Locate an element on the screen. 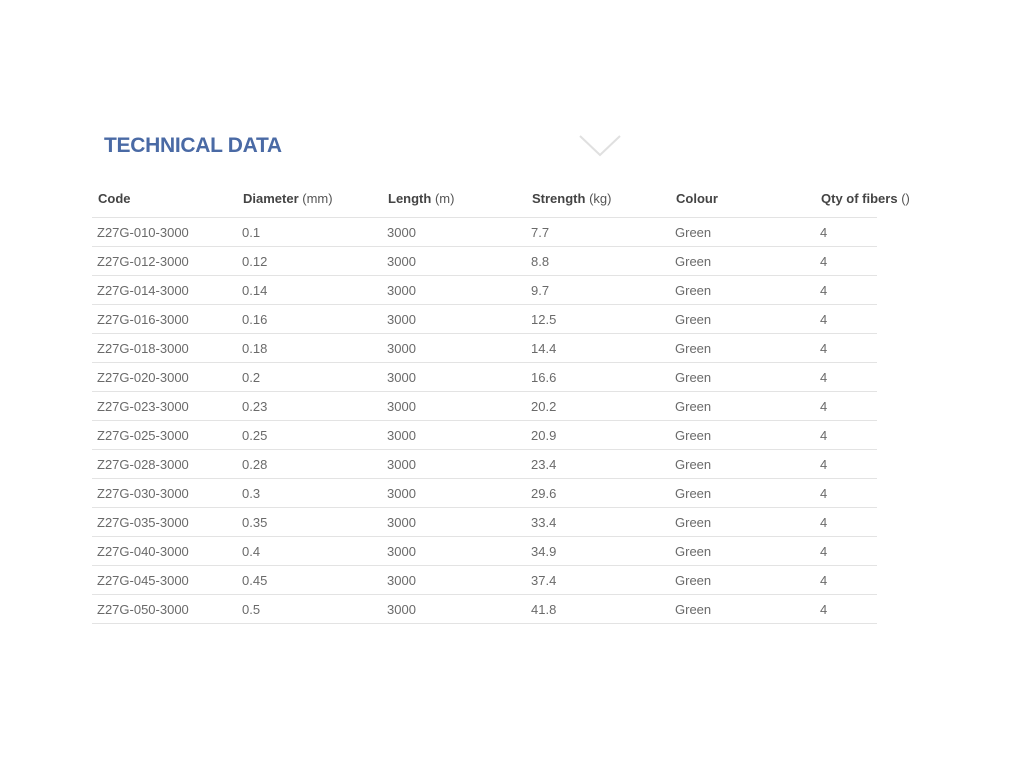 The height and width of the screenshot is (768, 1024). table-row: Z27G-045-3000 0.45 3000 37.4 Green 4 is located at coordinates (484, 580).